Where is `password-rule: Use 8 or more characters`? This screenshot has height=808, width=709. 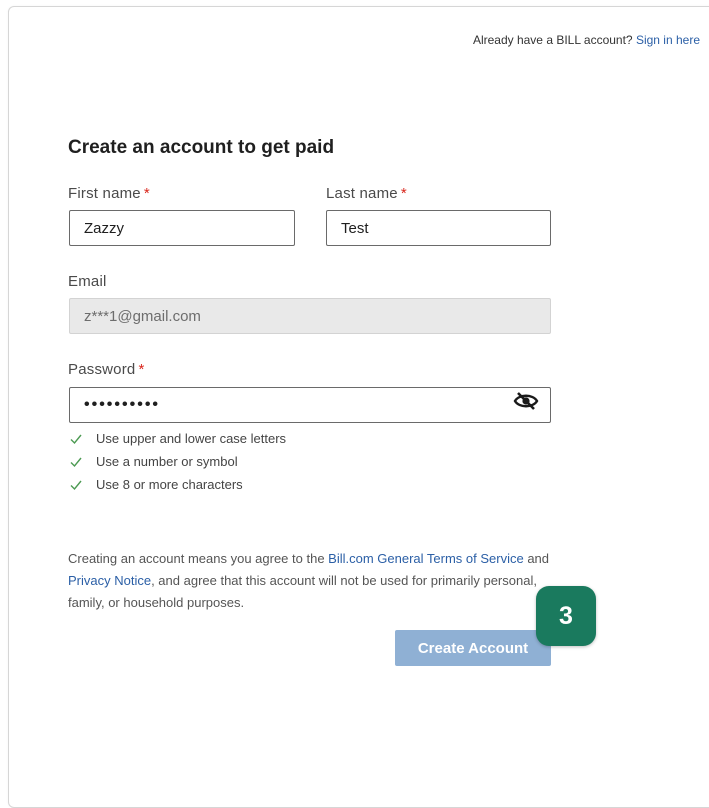
password-rule: Use 8 or more characters is located at coordinates (178, 484).